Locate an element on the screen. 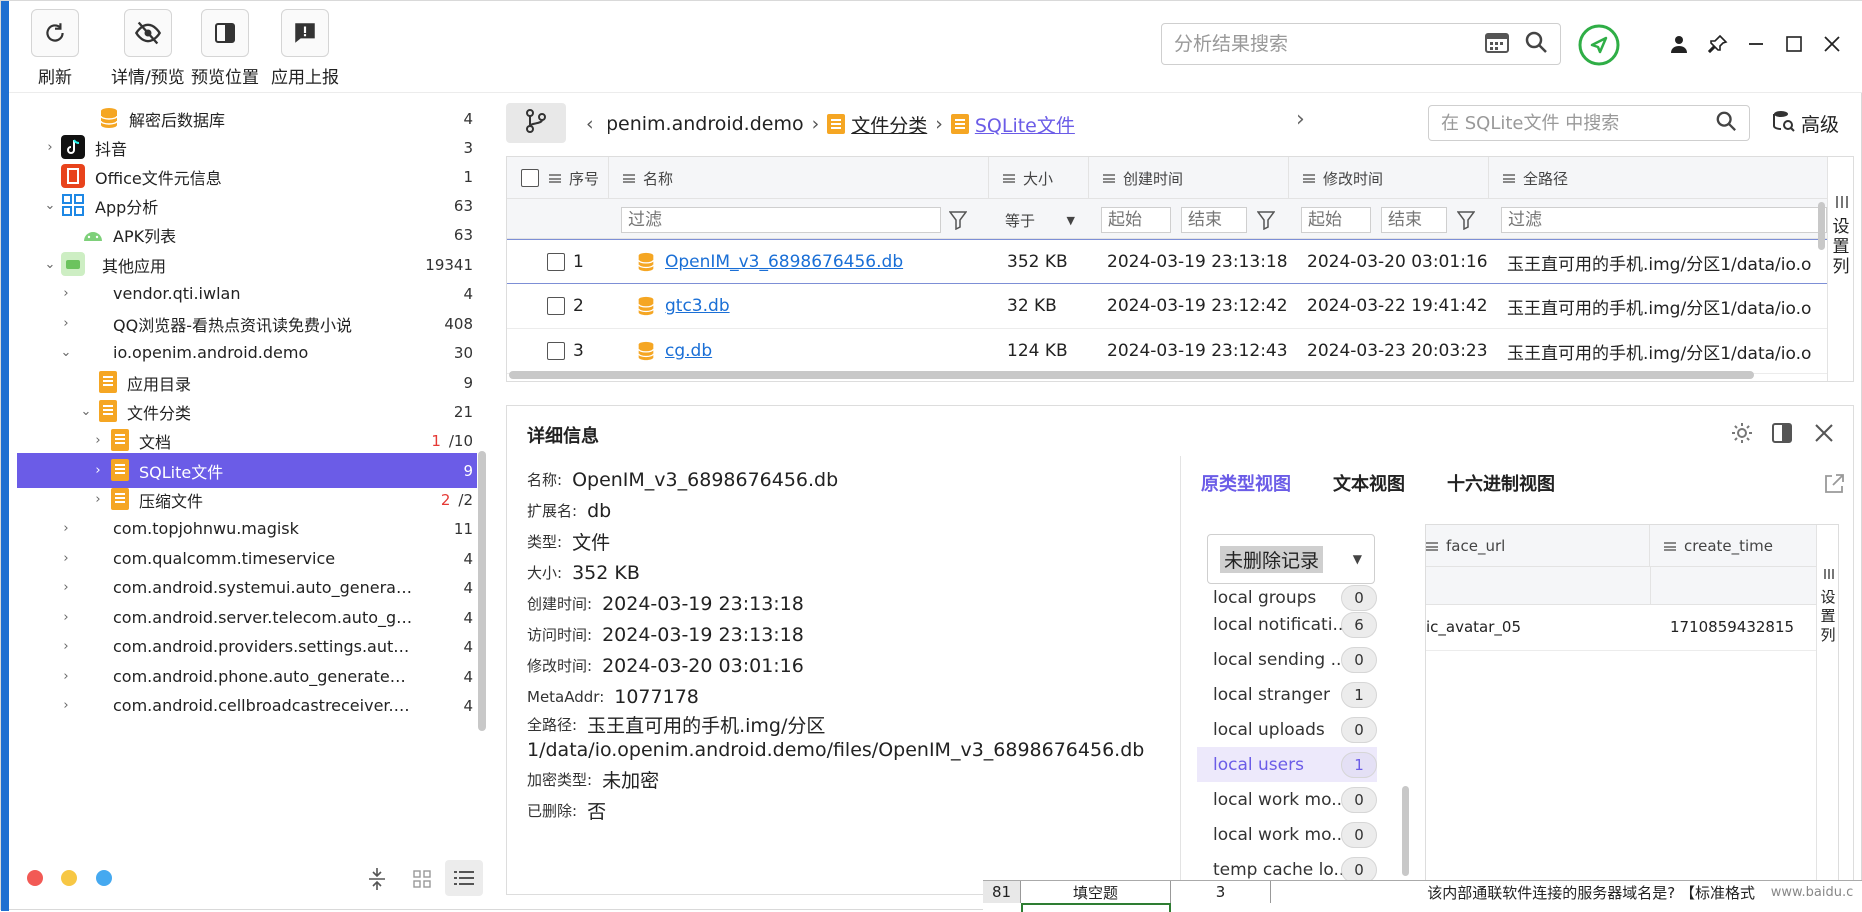  col-header-create-time: create_time is located at coordinates (1733, 546).